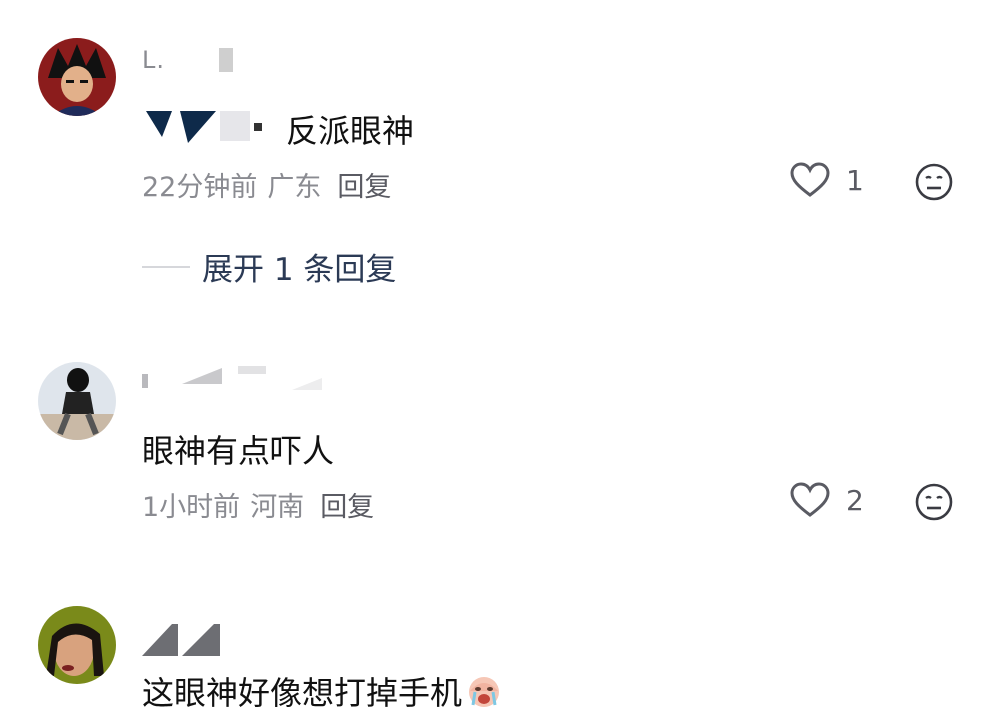 This screenshot has width=1000, height=714. I want to click on comment-text-content: 这眼神好像想打掉手机, so click(302, 693).